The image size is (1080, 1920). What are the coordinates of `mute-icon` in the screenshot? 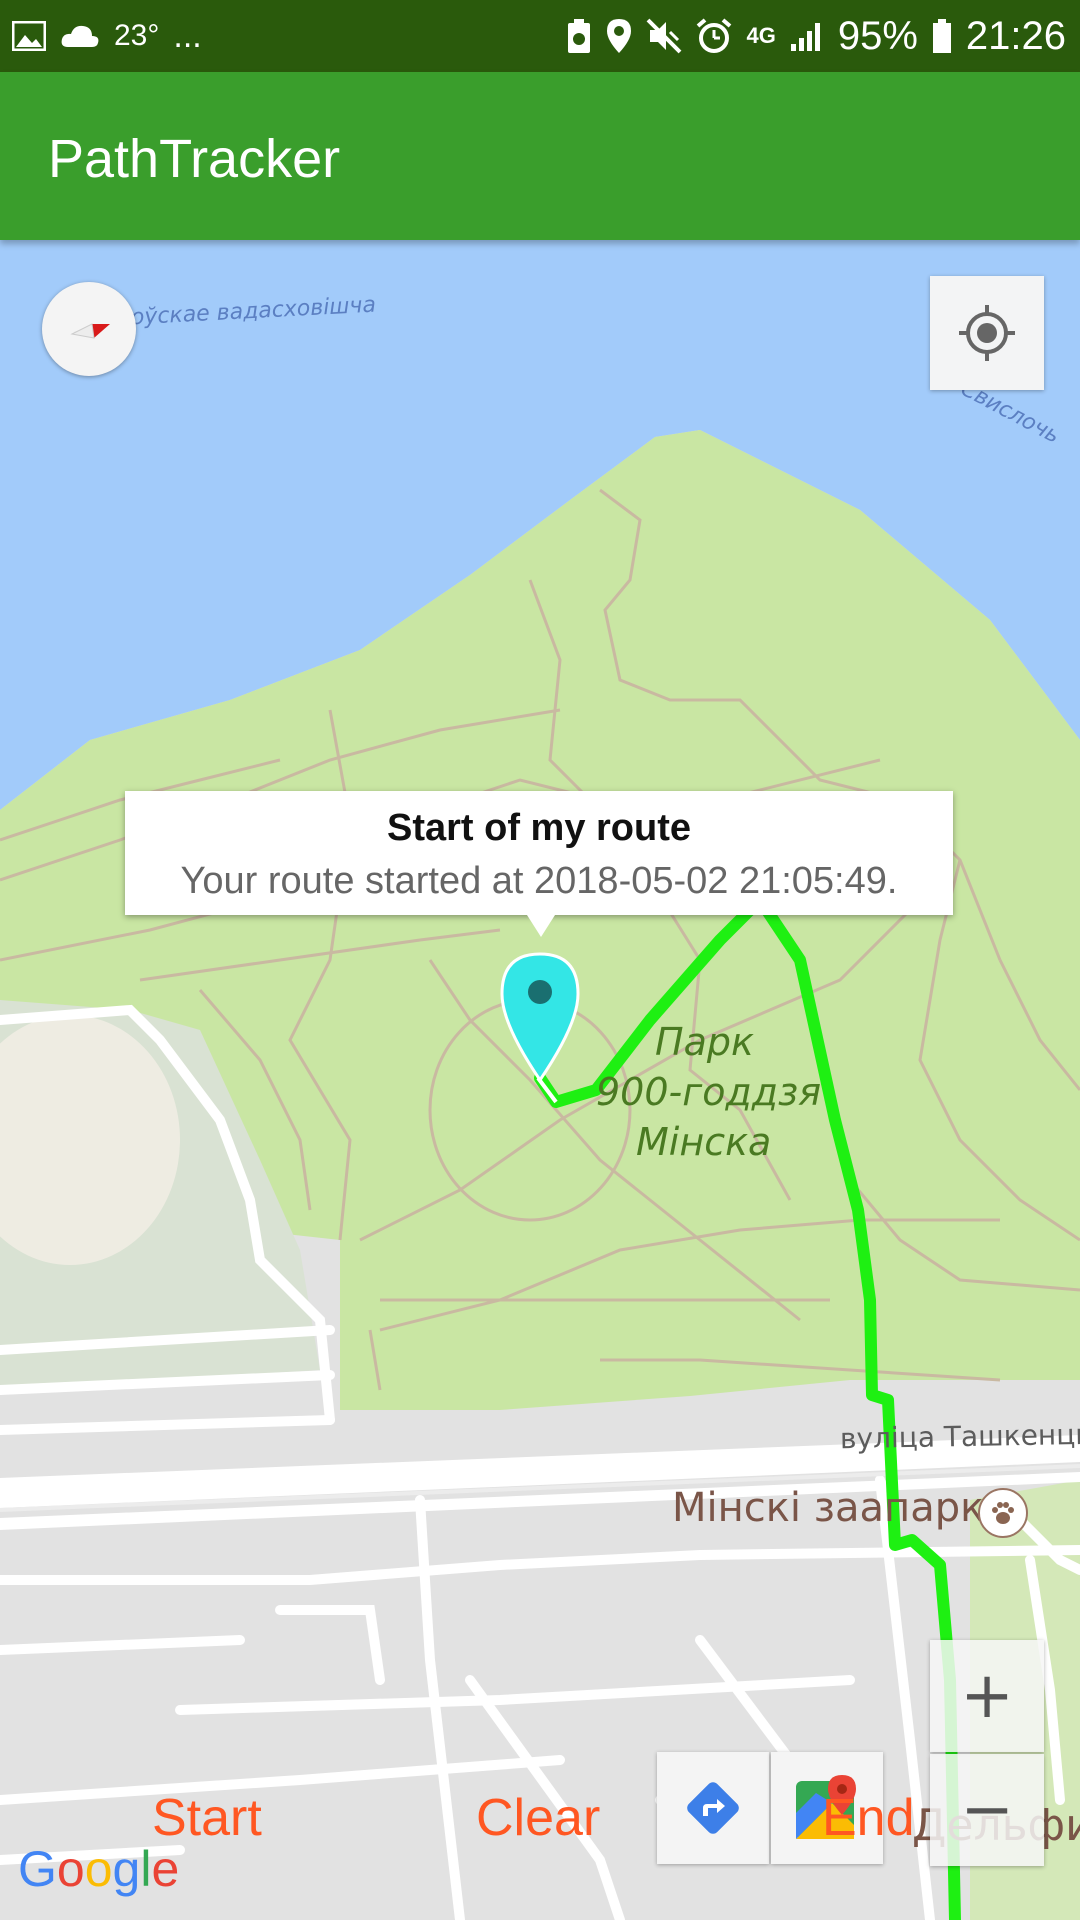 It's located at (664, 36).